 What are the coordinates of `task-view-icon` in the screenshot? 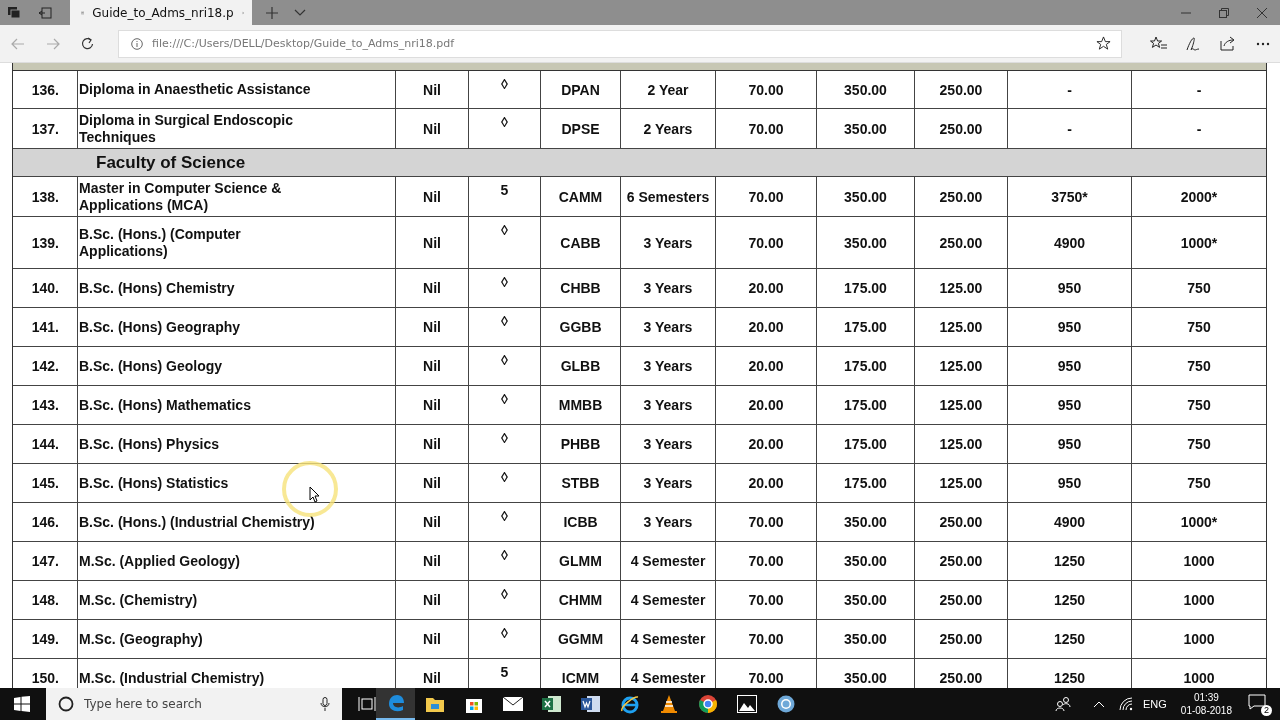 It's located at (367, 704).